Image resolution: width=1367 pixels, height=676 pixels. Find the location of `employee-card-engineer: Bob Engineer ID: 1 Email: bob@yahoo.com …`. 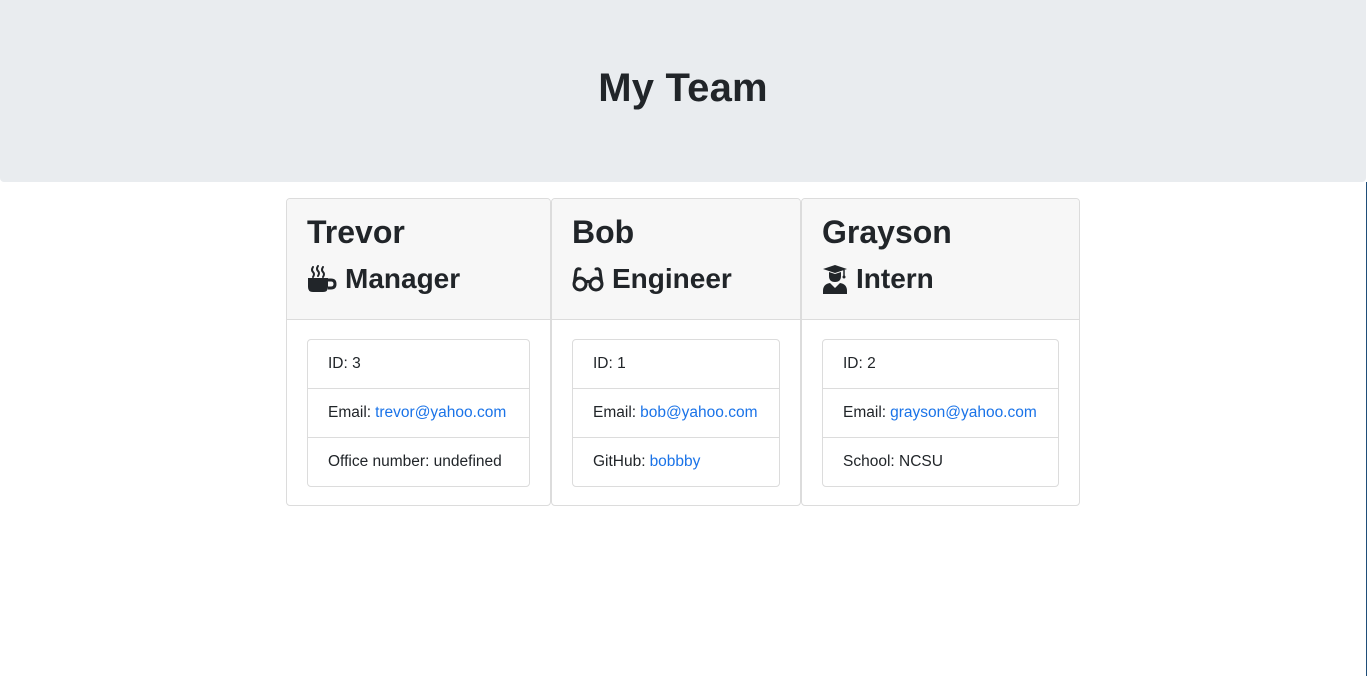

employee-card-engineer: Bob Engineer ID: 1 Email: bob@yahoo.com … is located at coordinates (676, 352).